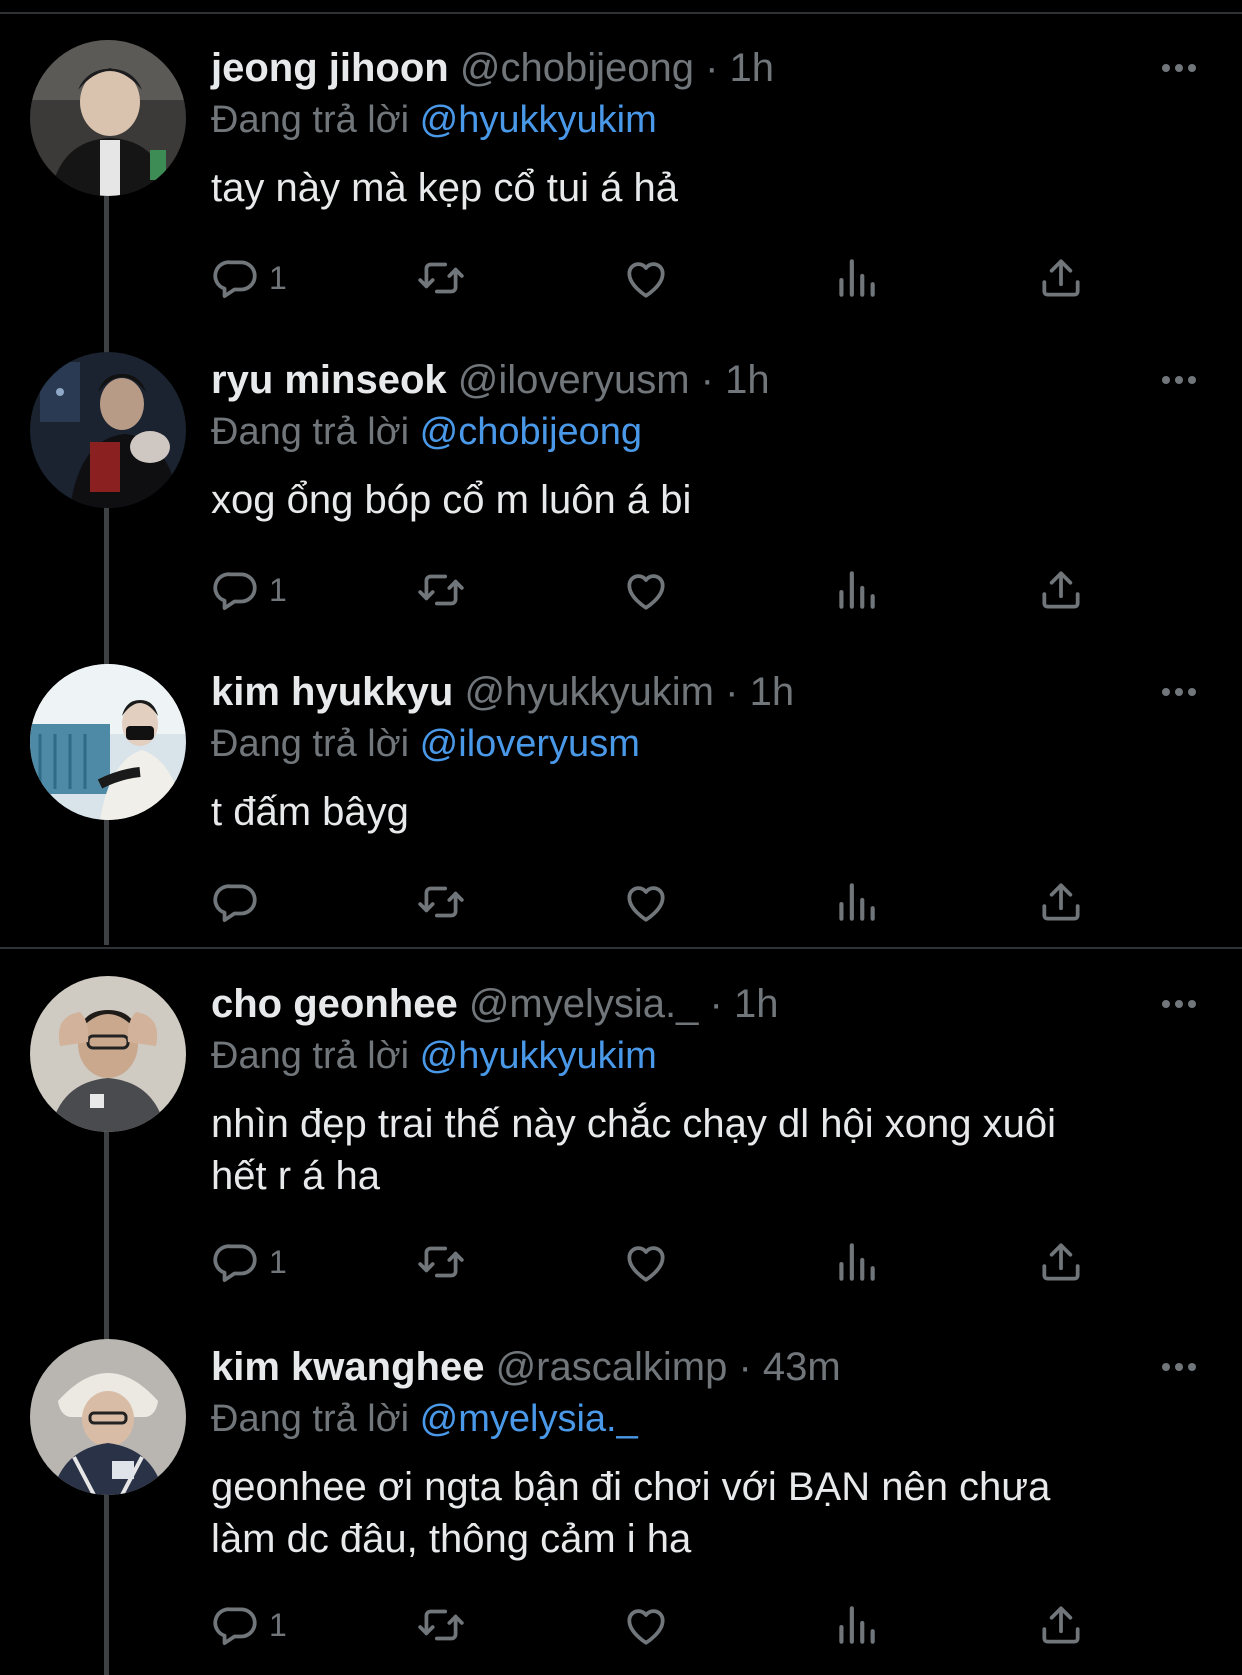 Image resolution: width=1242 pixels, height=1675 pixels. Describe the element at coordinates (612, 1367) in the screenshot. I see `user-handle: @rascalkimp` at that location.